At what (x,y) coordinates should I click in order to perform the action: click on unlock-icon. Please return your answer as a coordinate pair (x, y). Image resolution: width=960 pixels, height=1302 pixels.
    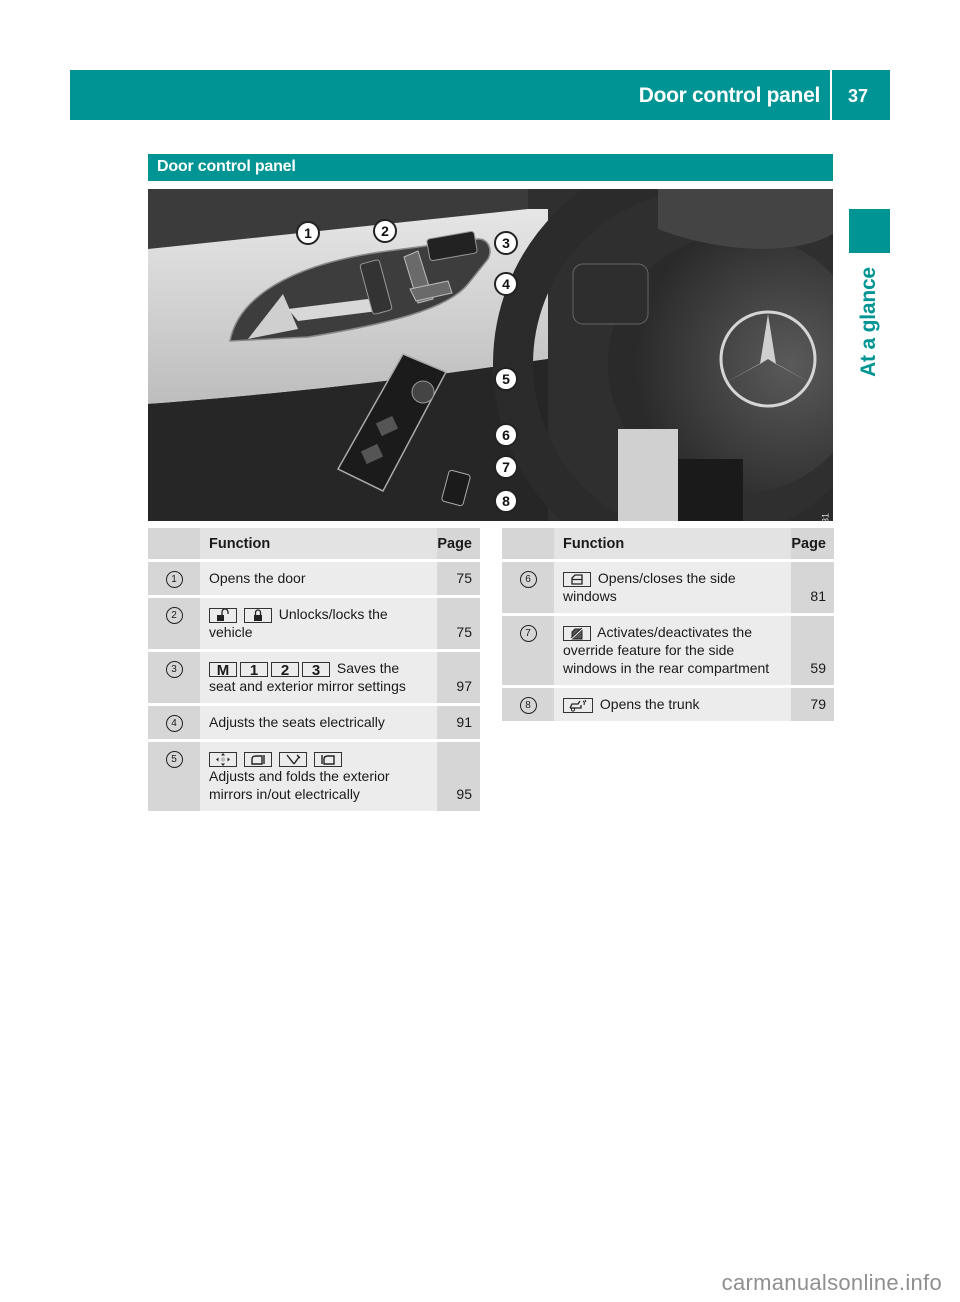
    Looking at the image, I should click on (223, 615).